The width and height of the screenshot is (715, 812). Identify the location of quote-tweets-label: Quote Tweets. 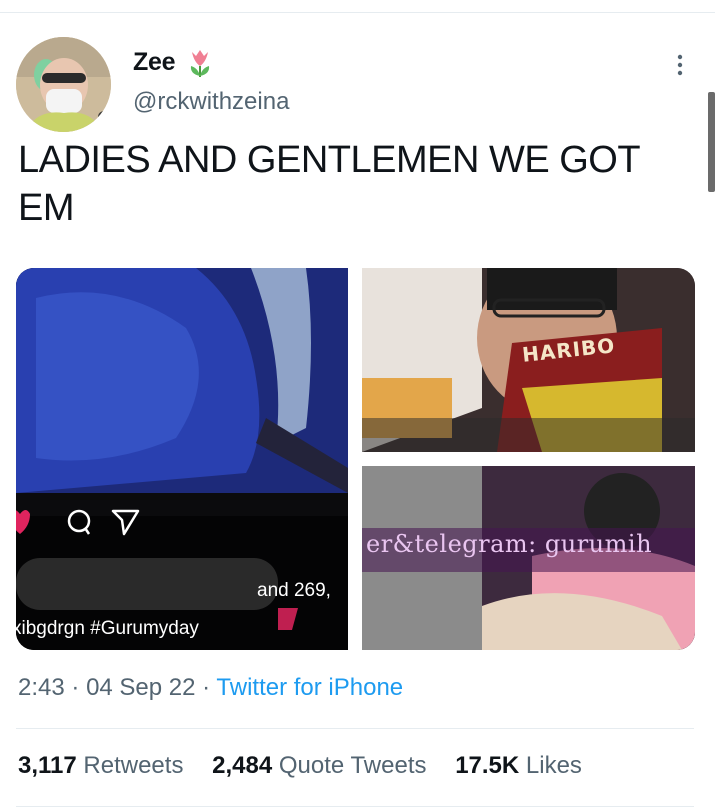
(352, 765).